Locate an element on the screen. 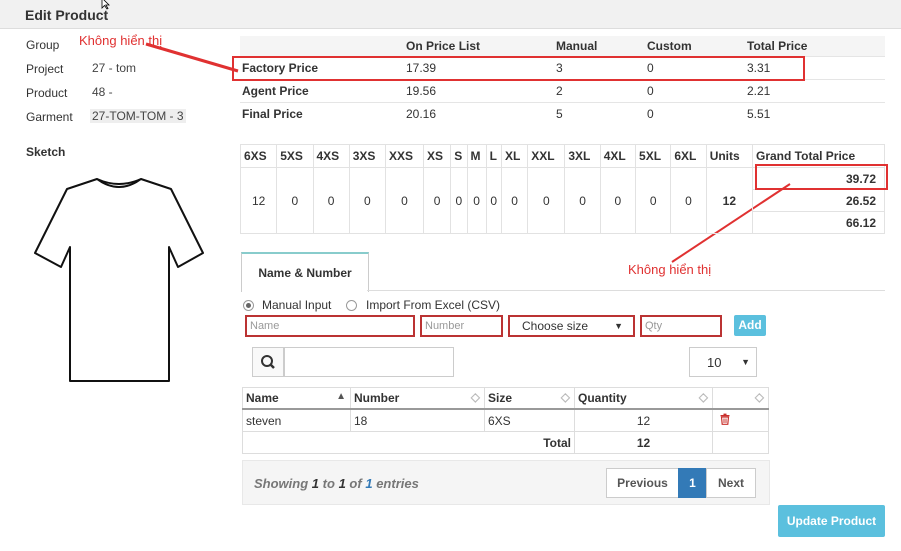 The height and width of the screenshot is (551, 901). size-header: 3XS is located at coordinates (367, 156).